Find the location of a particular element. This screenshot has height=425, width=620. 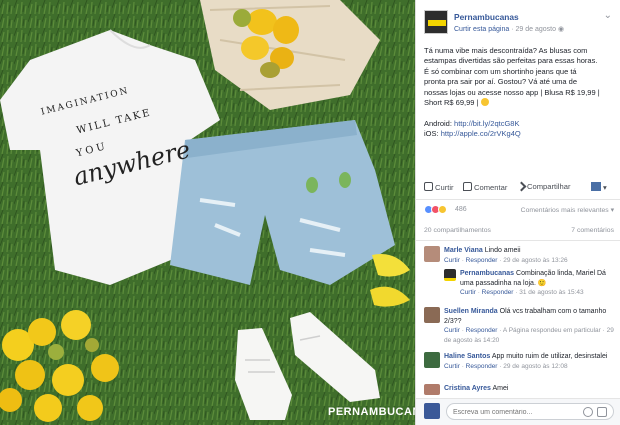

comment-count: 7 comentários is located at coordinates (592, 230).